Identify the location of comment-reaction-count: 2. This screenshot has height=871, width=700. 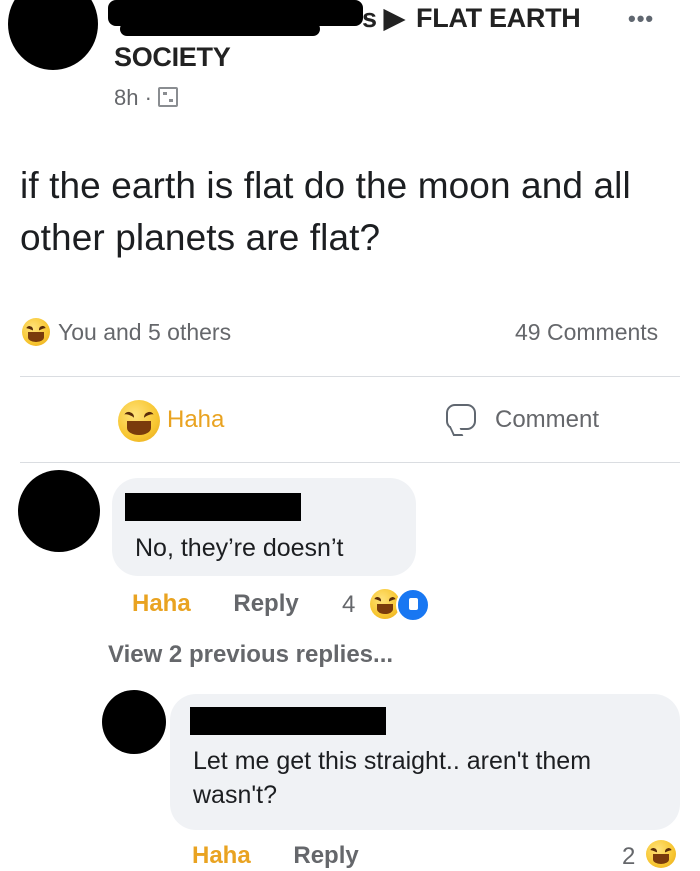
(628, 857).